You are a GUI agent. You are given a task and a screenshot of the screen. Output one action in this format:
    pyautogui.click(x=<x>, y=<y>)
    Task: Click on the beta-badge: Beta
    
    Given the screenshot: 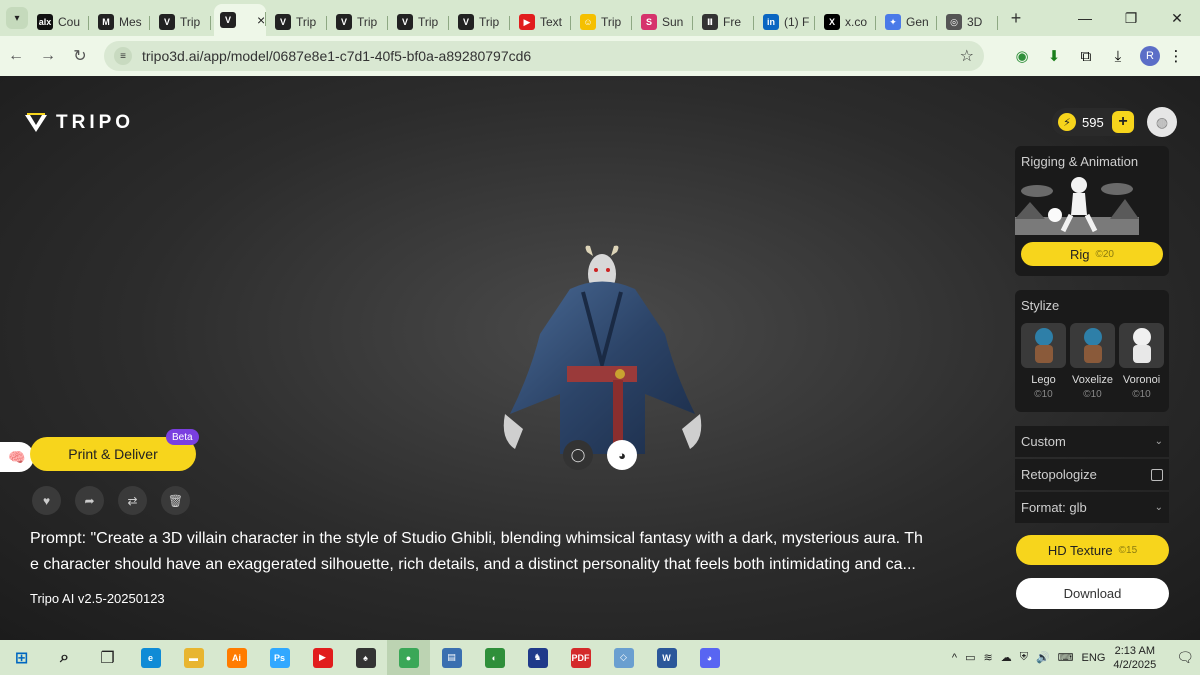 What is the action you would take?
    pyautogui.click(x=182, y=437)
    